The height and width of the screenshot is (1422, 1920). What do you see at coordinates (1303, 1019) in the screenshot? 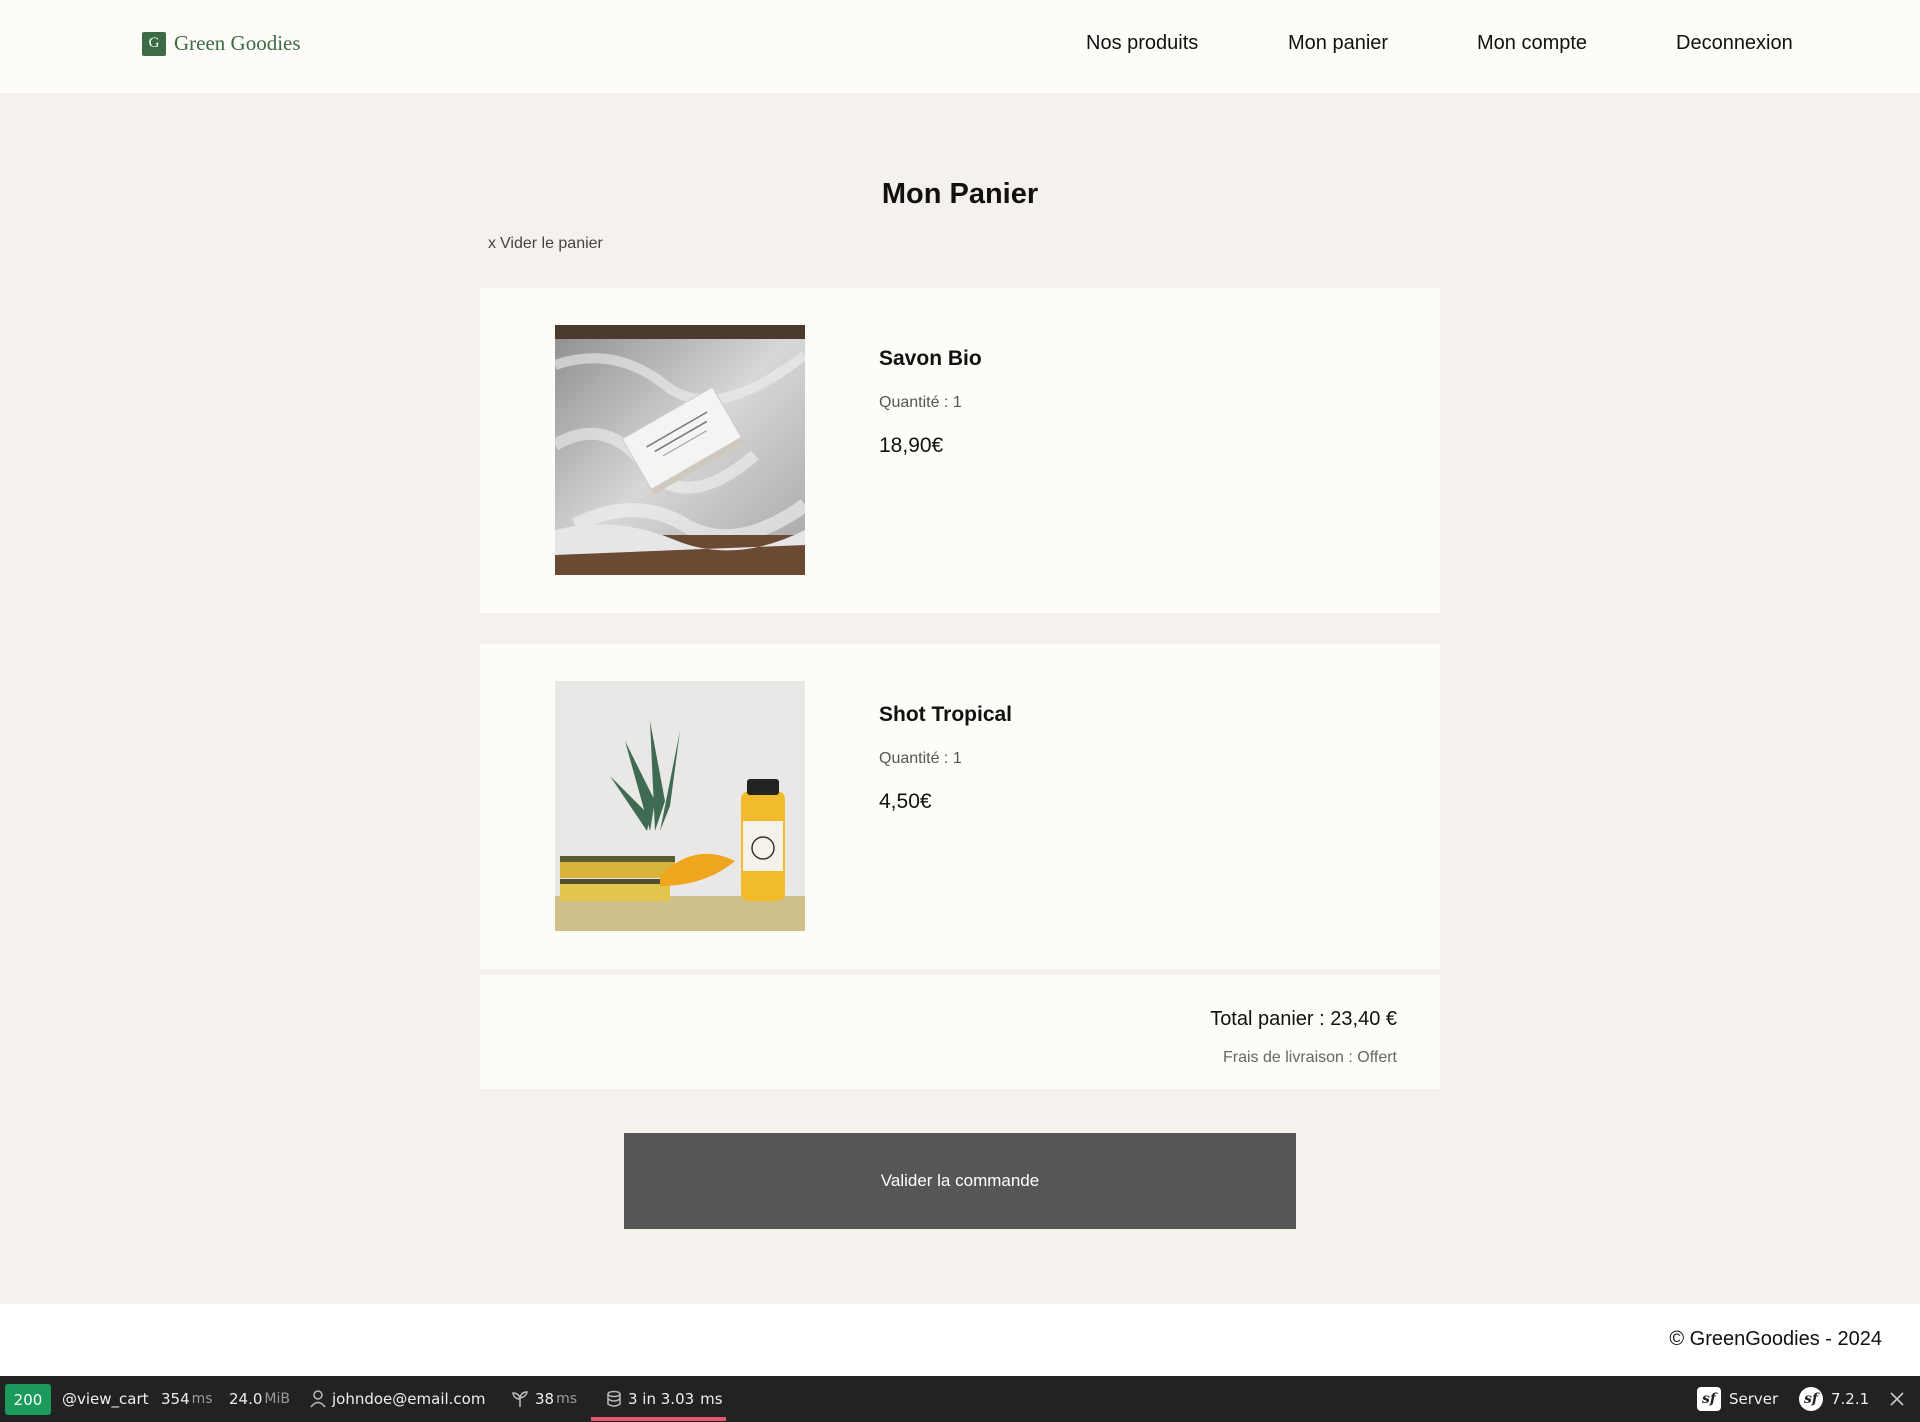
I see `cart-total: Total panier23,40 €` at bounding box center [1303, 1019].